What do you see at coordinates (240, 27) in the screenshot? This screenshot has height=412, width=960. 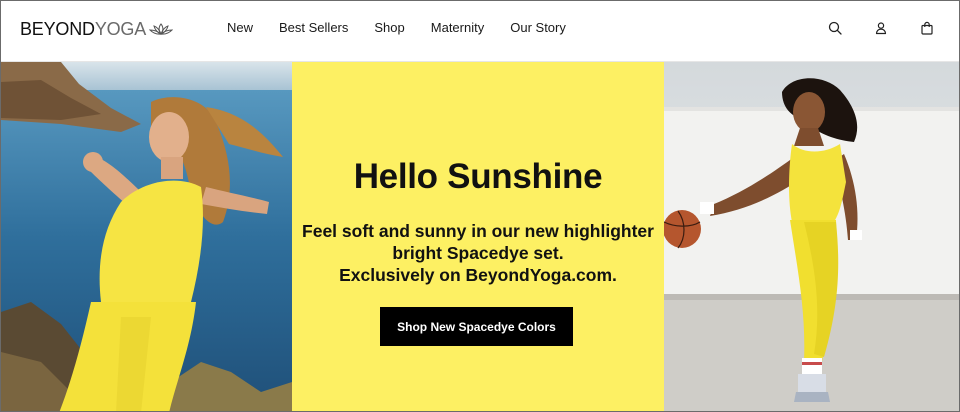 I see `nav-new: New` at bounding box center [240, 27].